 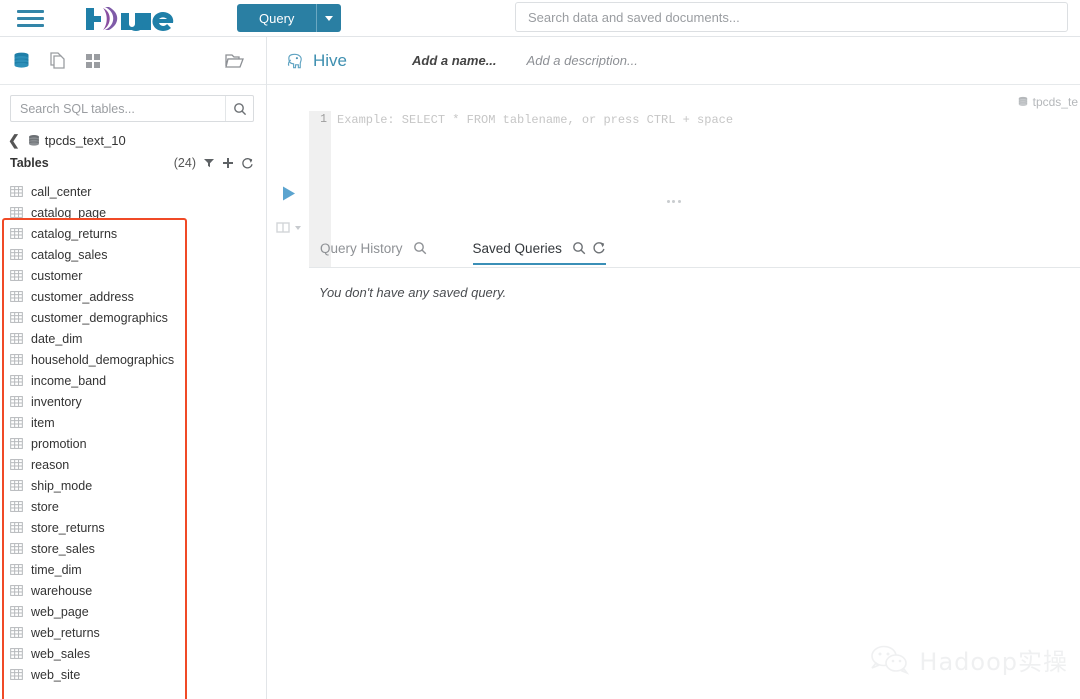 I want to click on table-name: income_band, so click(x=69, y=380).